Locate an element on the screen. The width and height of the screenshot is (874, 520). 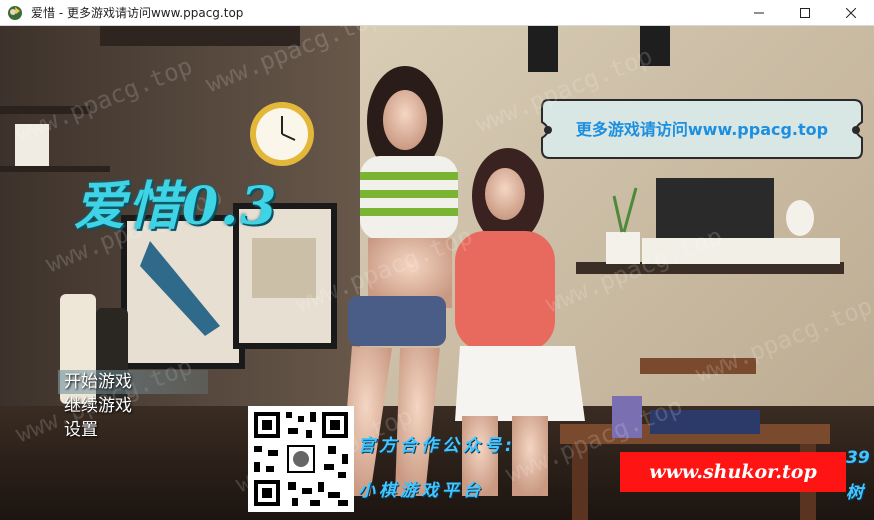
minimize-icon is located at coordinates (759, 12).